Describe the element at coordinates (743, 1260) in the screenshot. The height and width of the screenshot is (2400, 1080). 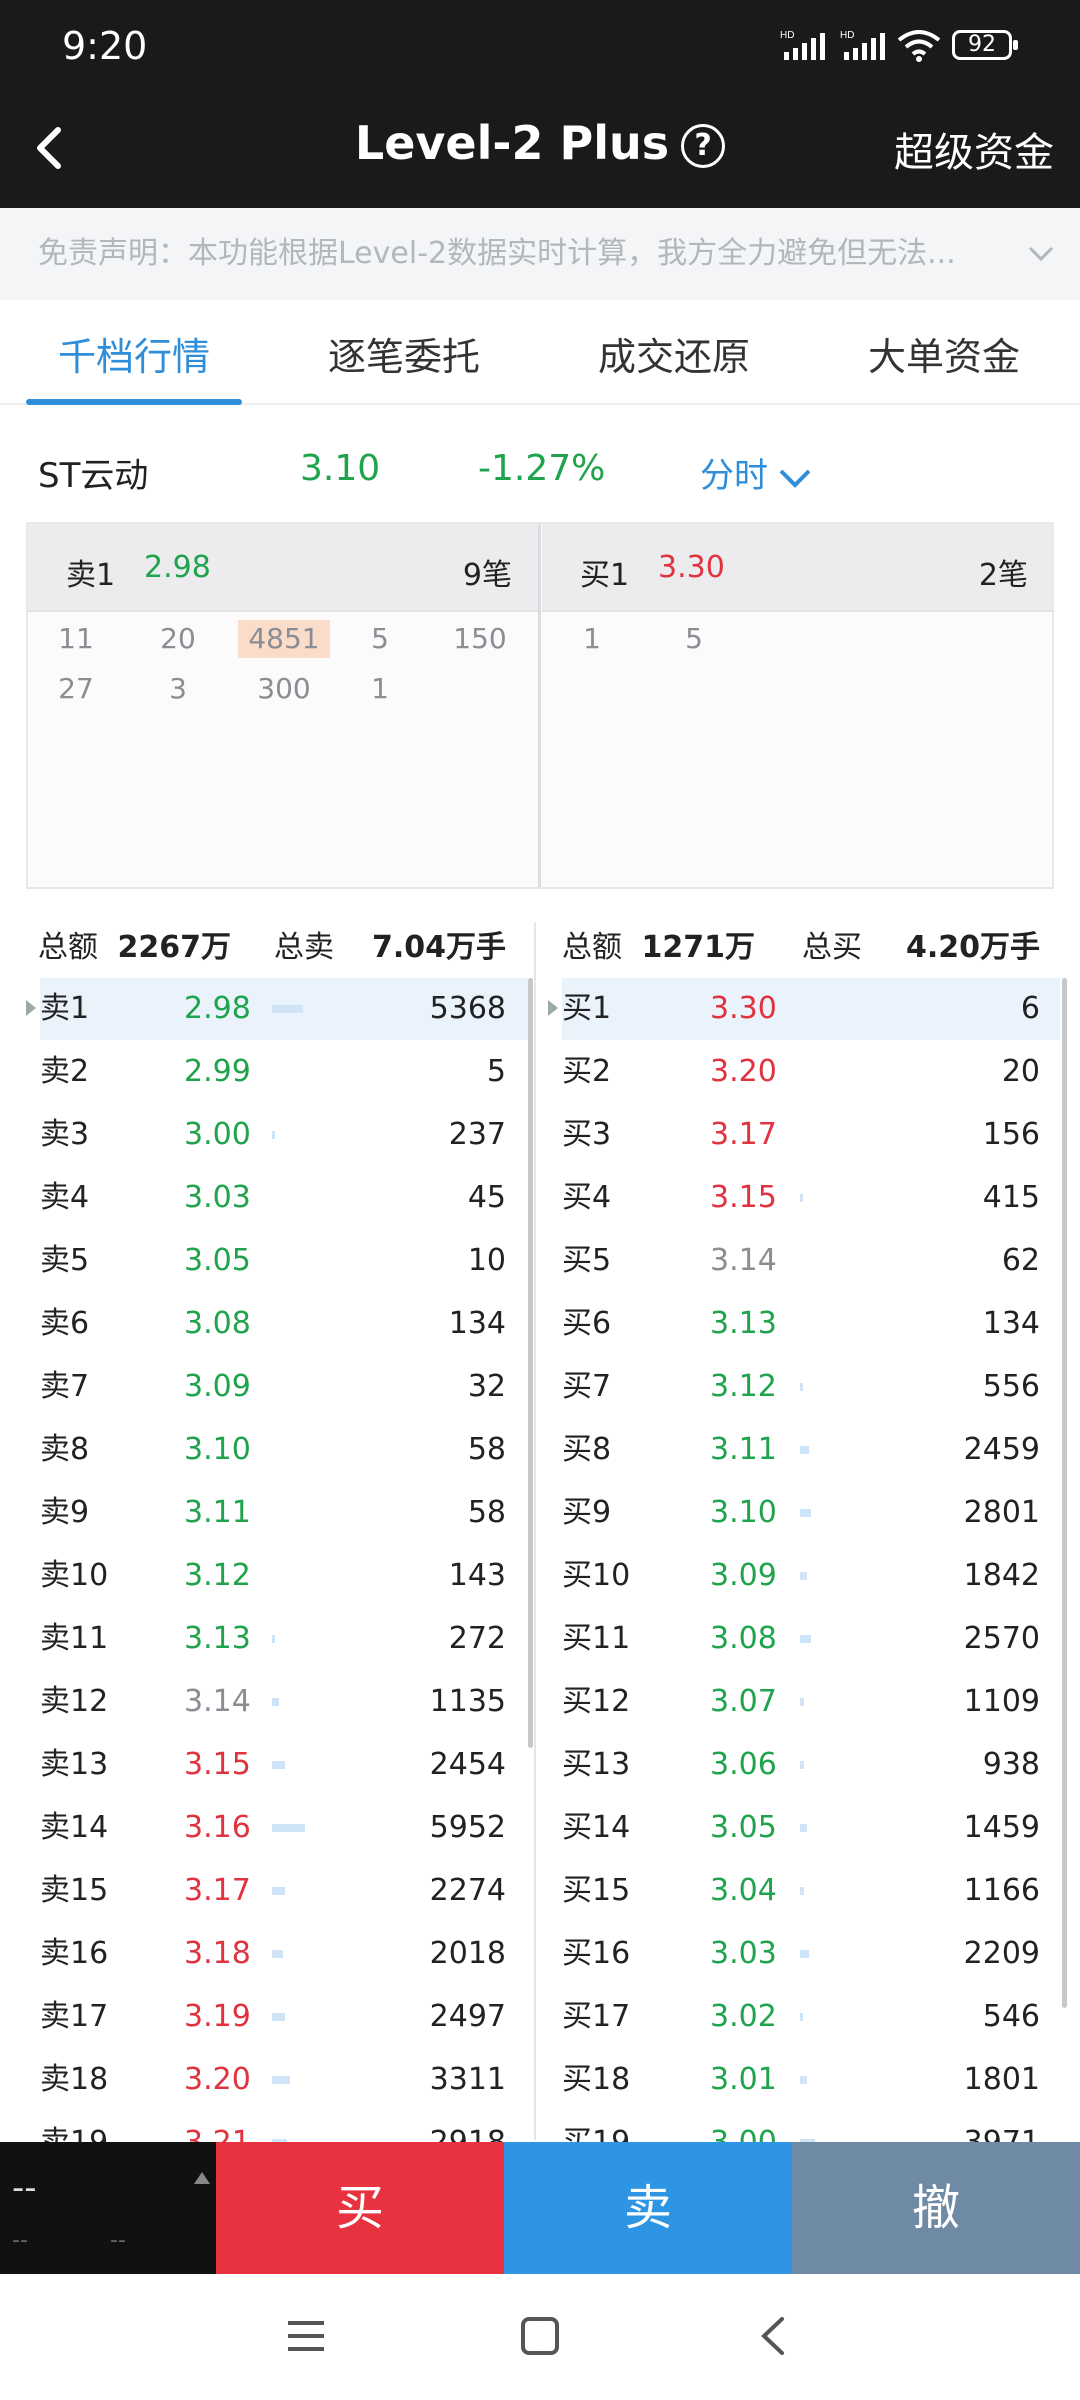
I see `buy-price: 3.14` at that location.